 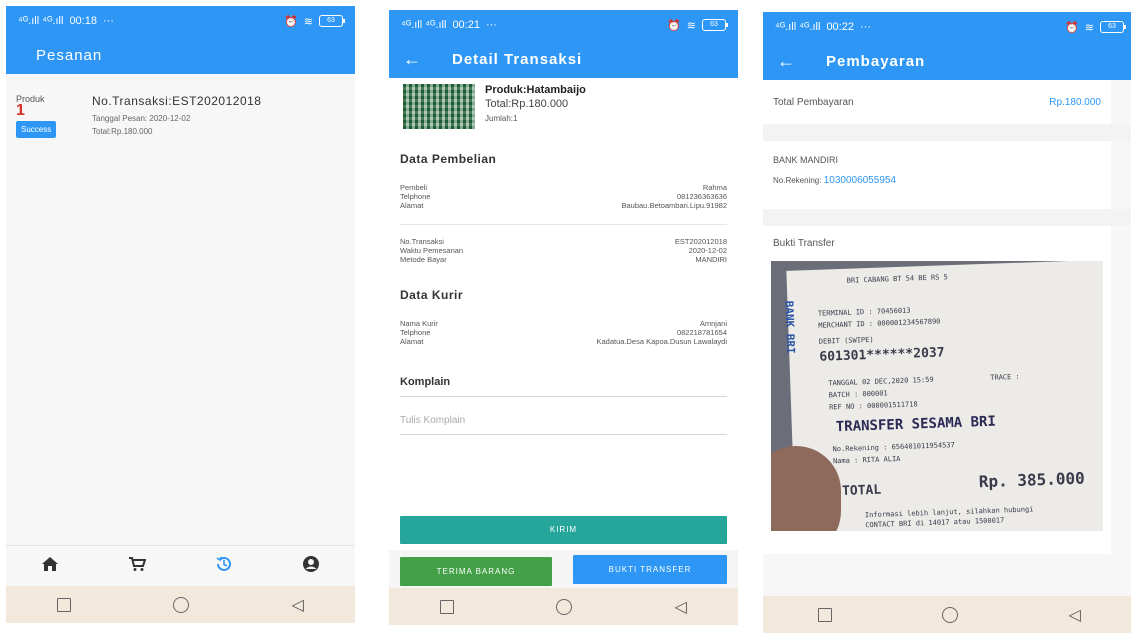 What do you see at coordinates (563, 425) in the screenshot?
I see `komplain-input: Tulis Komplain` at bounding box center [563, 425].